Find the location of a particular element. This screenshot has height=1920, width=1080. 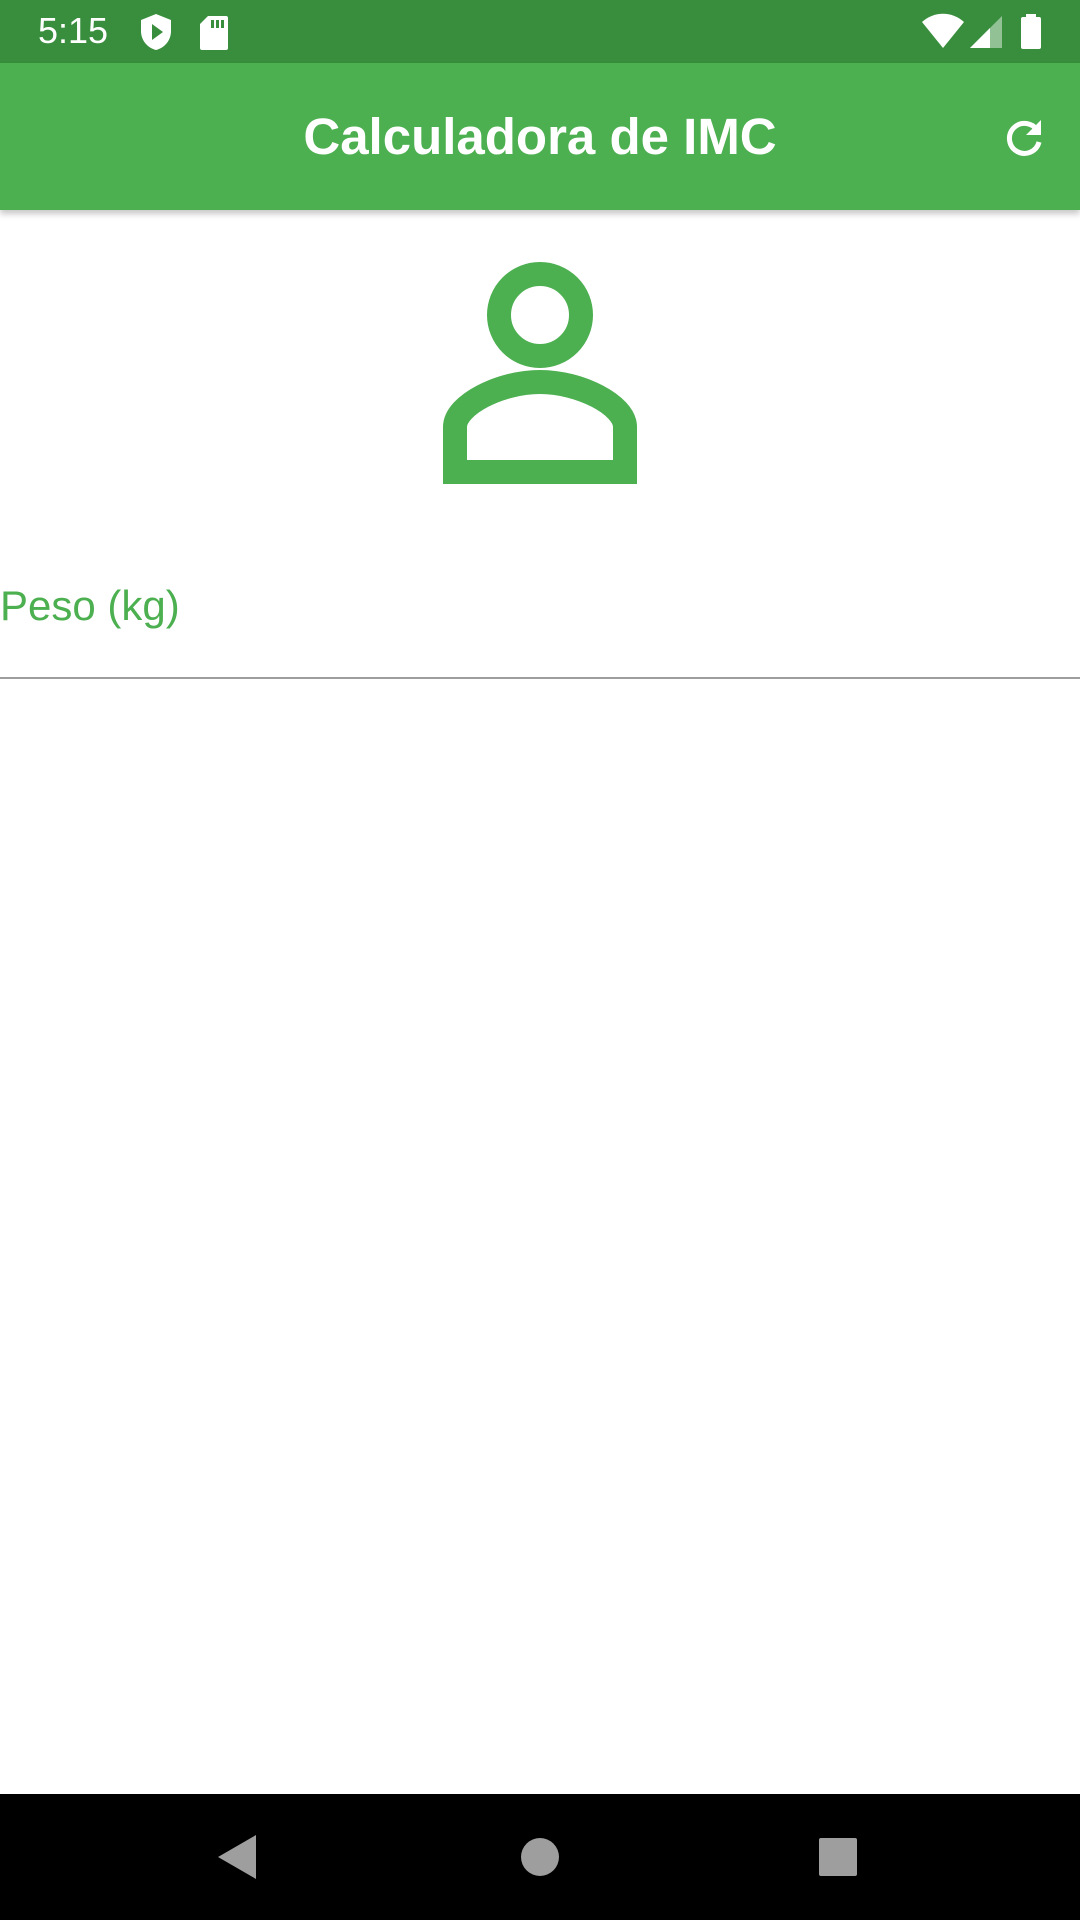

back-button is located at coordinates (238, 1857).